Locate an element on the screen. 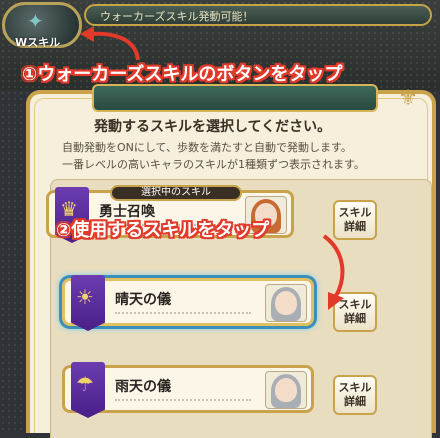 This screenshot has height=438, width=440. skill-emblem-icon: ☀ is located at coordinates (88, 303).